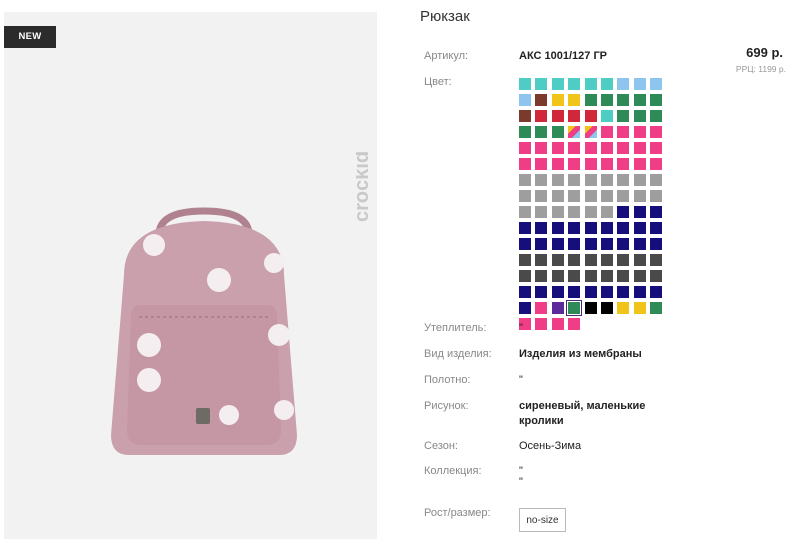 This screenshot has width=800, height=539. I want to click on size-option-button: no-size, so click(542, 520).